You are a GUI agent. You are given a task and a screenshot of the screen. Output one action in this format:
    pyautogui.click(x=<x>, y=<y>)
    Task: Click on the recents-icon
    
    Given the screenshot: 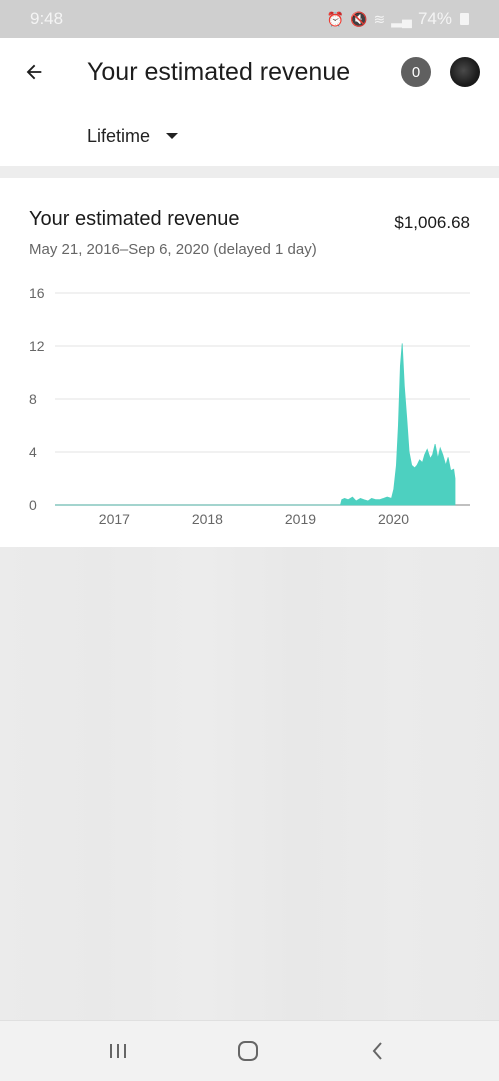 What is the action you would take?
    pyautogui.click(x=118, y=1051)
    